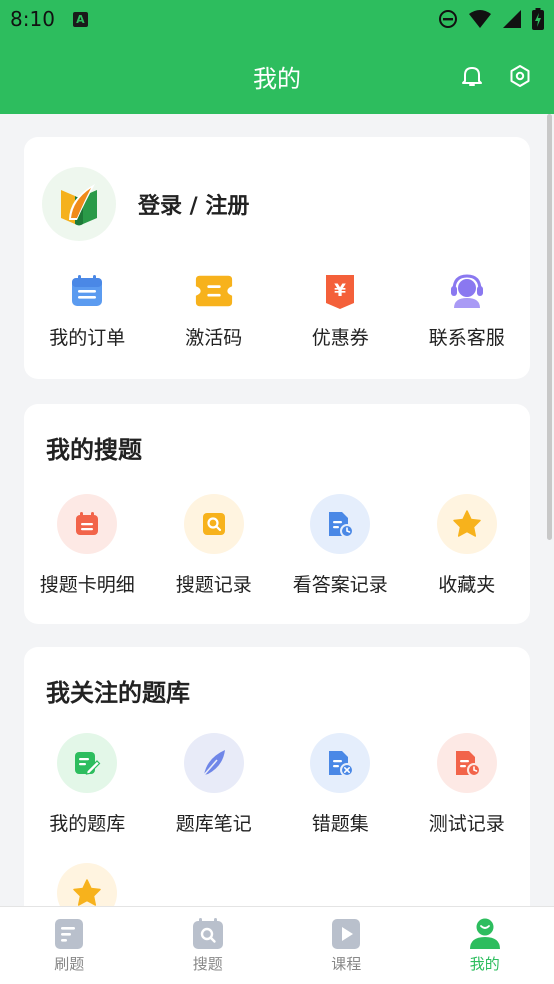 The height and width of the screenshot is (984, 554). I want to click on battery-icon, so click(538, 19).